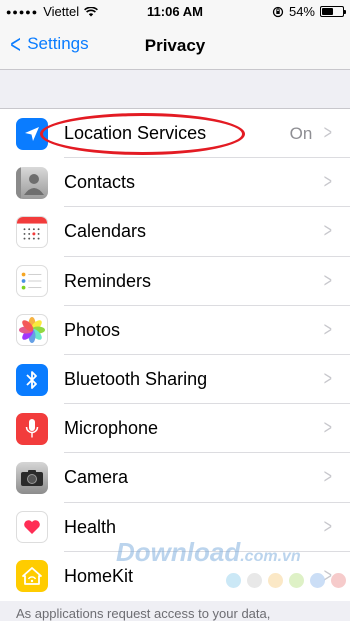 The image size is (350, 621). I want to click on row-label: Health, so click(90, 526).